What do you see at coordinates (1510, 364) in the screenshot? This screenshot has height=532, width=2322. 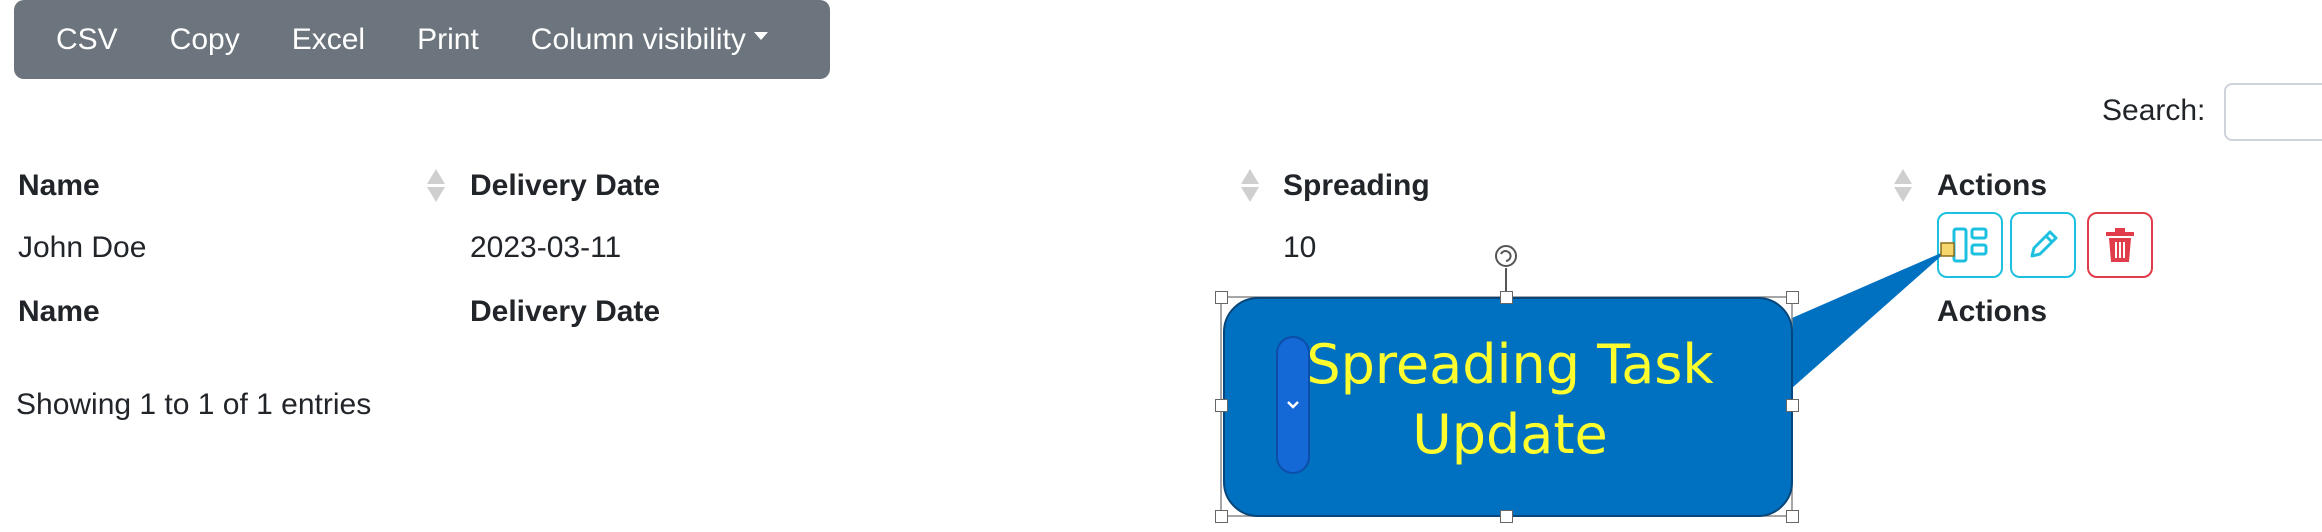 I see `callout-line-1: Spreading Task` at bounding box center [1510, 364].